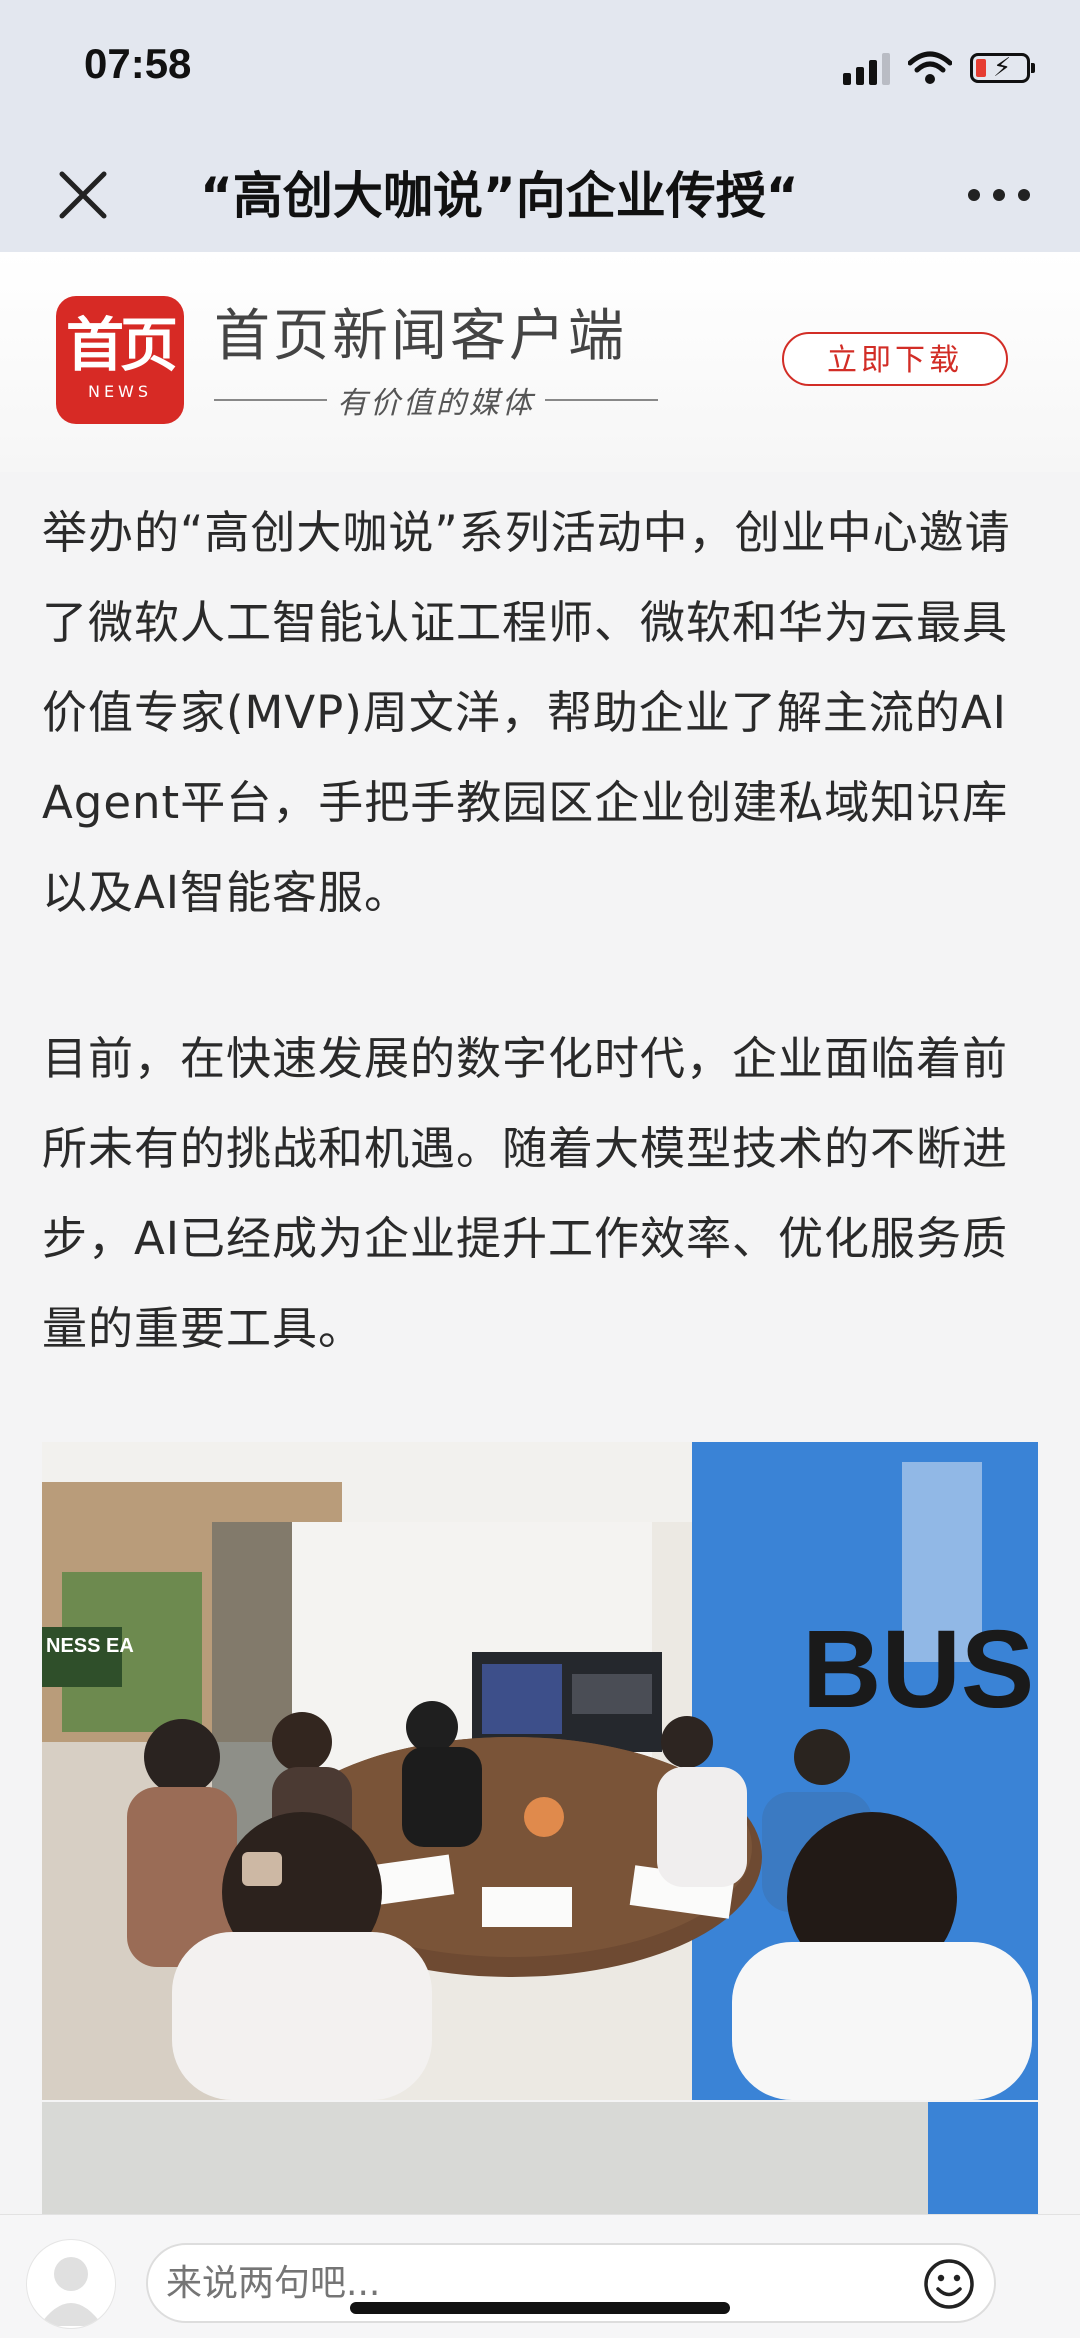 This screenshot has height=2338, width=1080. What do you see at coordinates (120, 391) in the screenshot?
I see `logo-subtext: NEWS` at bounding box center [120, 391].